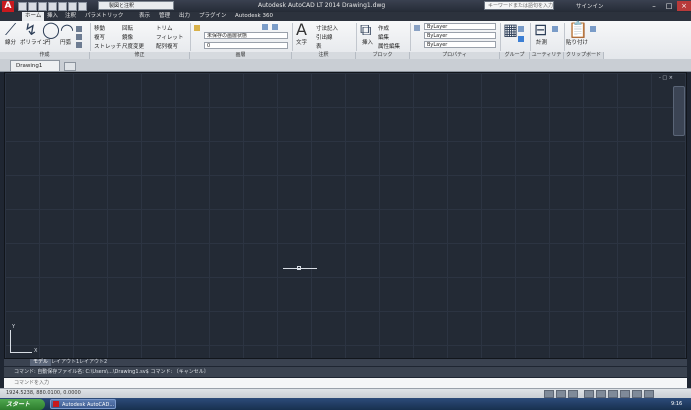  I want to click on workspace-switch-icon, so click(601, 394).